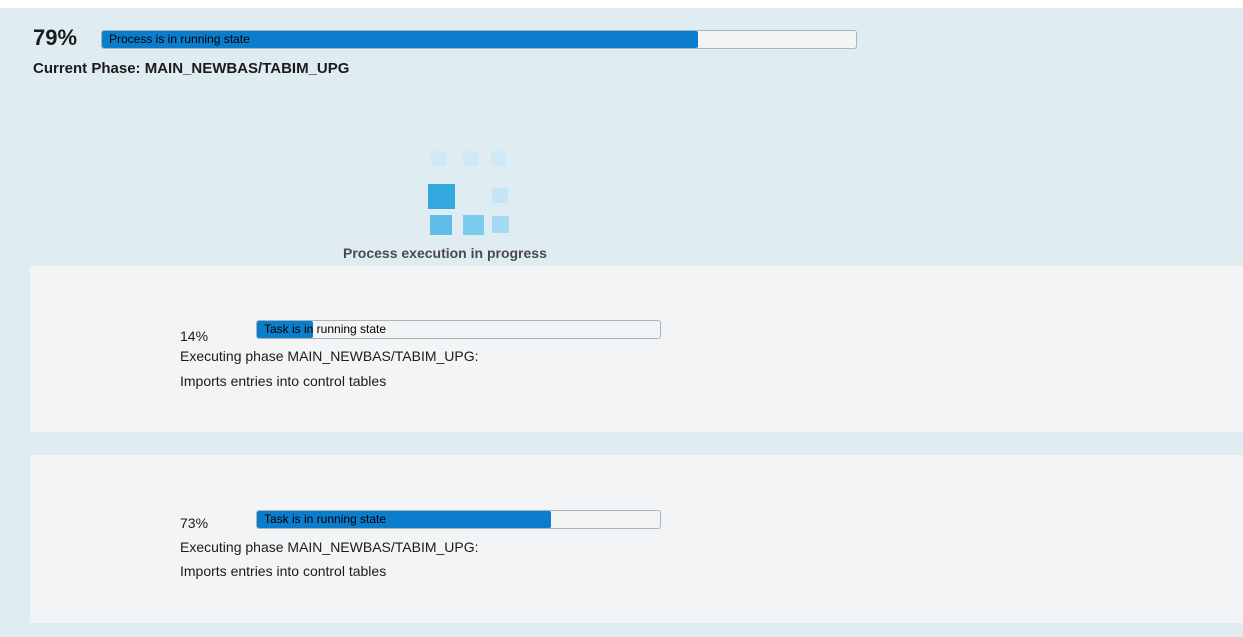 This screenshot has height=637, width=1243. I want to click on overall-percent: 79%, so click(55, 37).